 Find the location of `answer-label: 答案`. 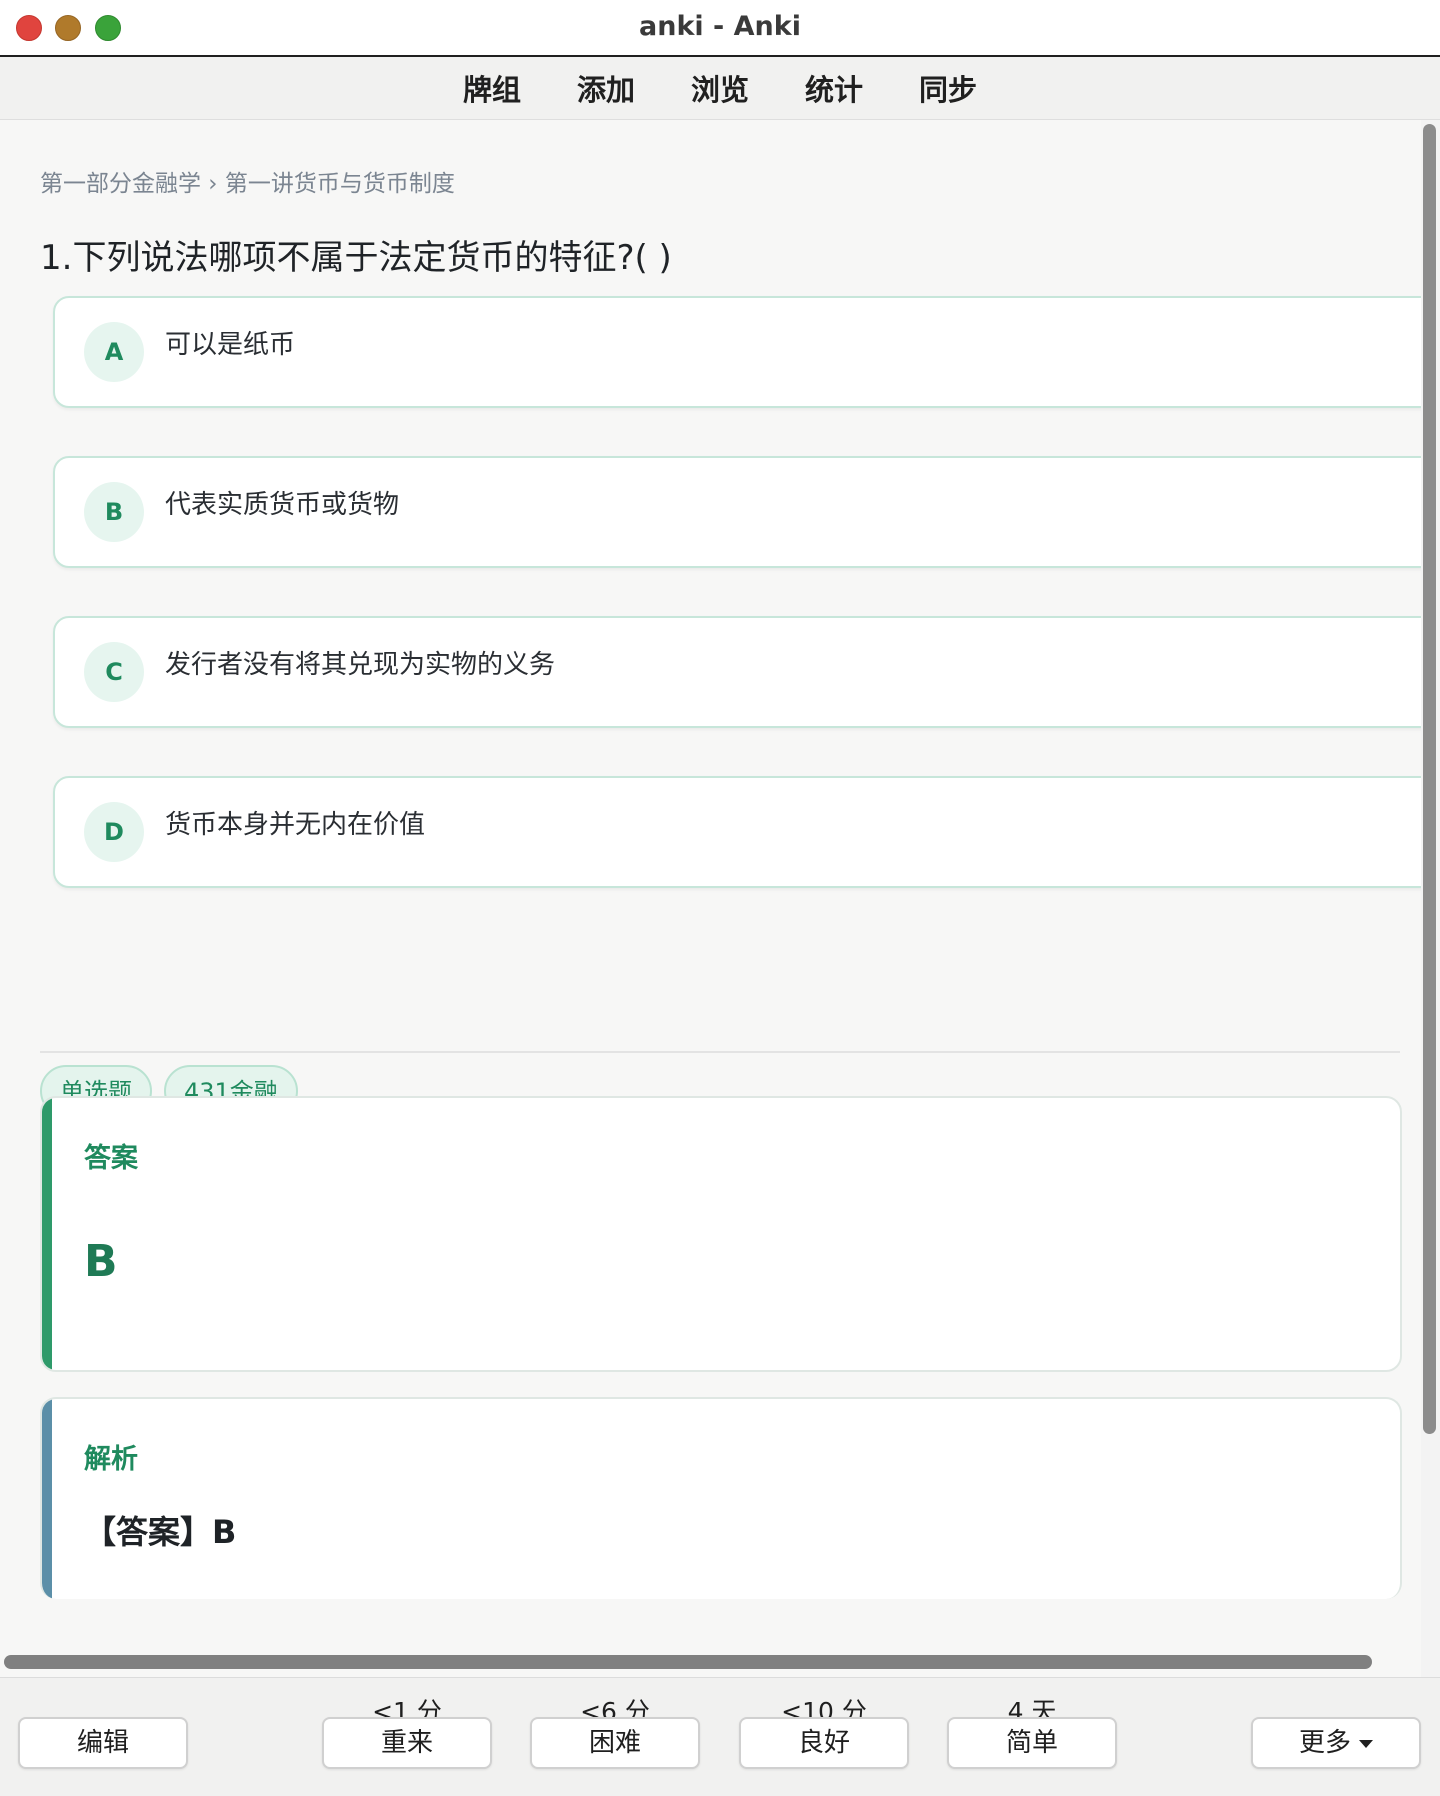

answer-label: 答案 is located at coordinates (111, 1158).